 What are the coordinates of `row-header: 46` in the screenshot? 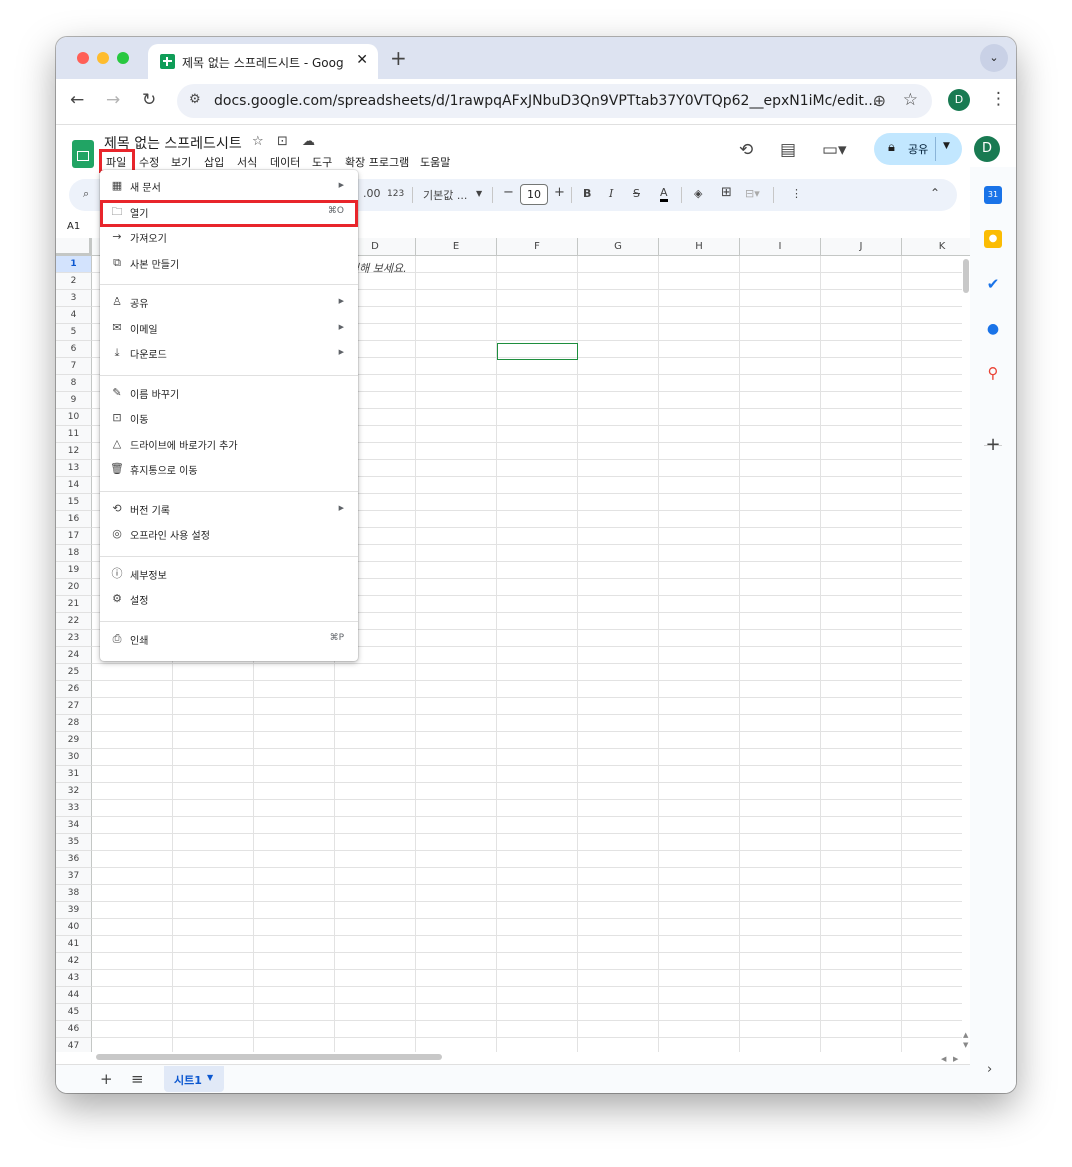 It's located at (74, 1029).